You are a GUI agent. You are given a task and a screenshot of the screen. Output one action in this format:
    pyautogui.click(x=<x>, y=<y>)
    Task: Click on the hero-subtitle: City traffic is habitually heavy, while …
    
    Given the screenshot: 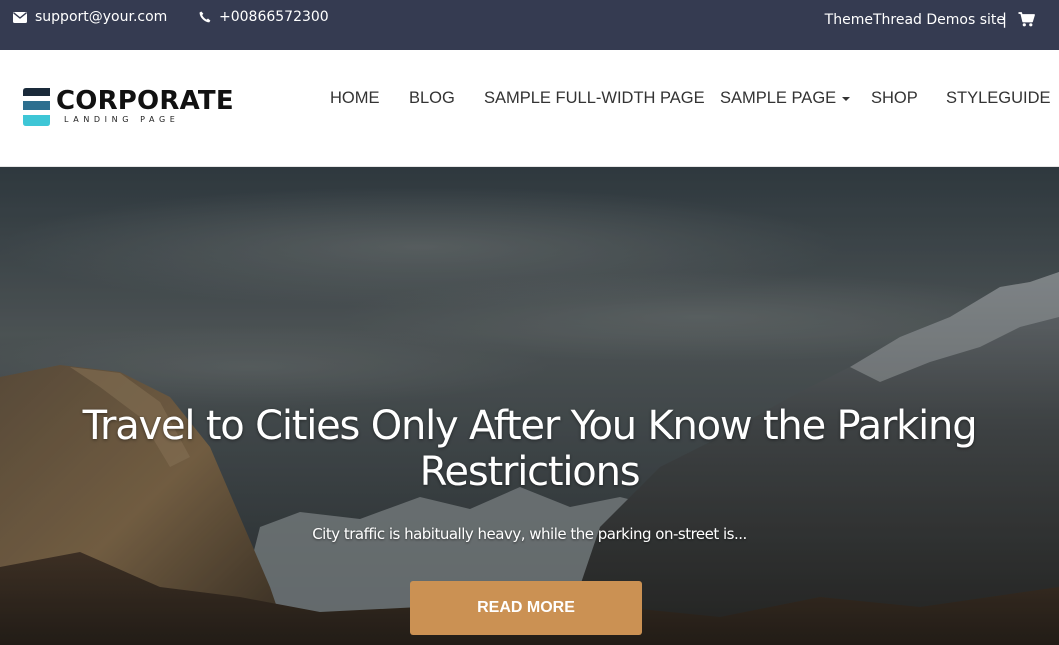 What is the action you would take?
    pyautogui.click(x=529, y=534)
    